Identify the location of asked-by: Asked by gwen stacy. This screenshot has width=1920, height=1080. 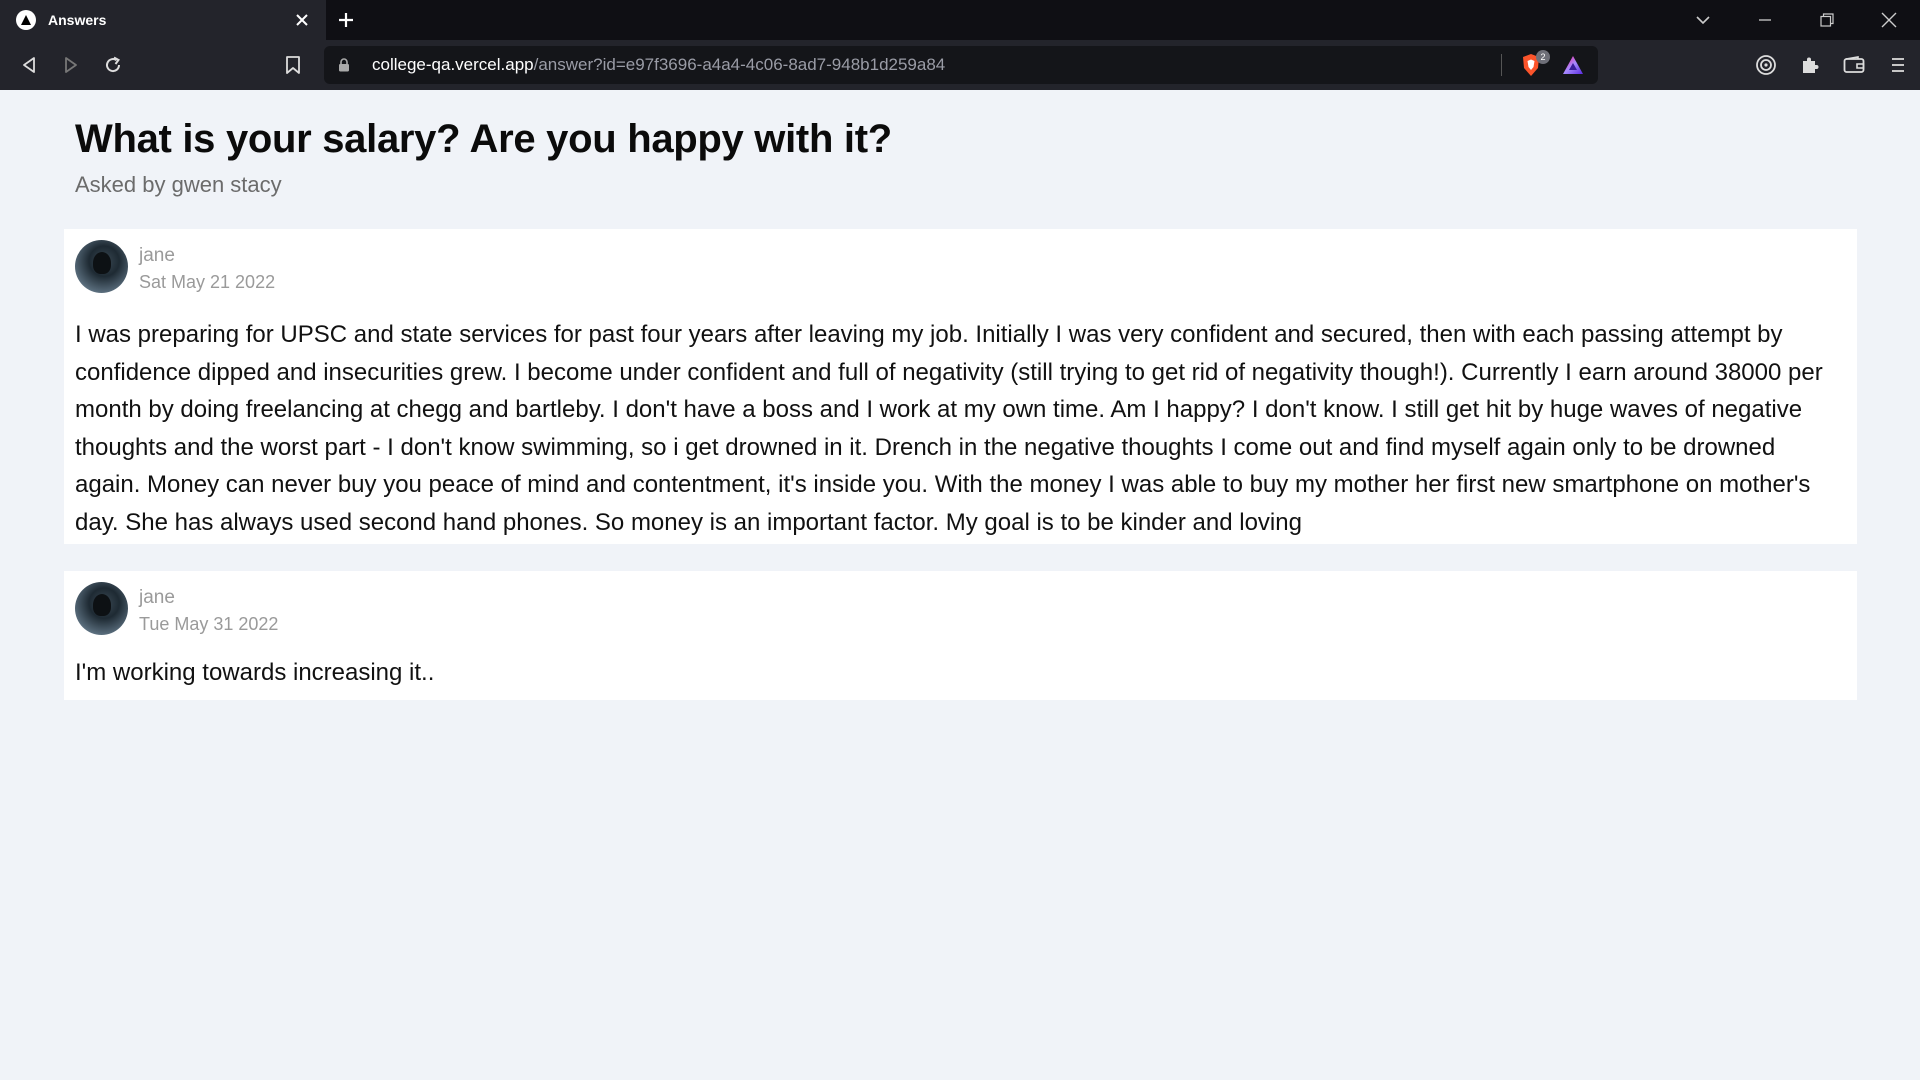
(178, 184).